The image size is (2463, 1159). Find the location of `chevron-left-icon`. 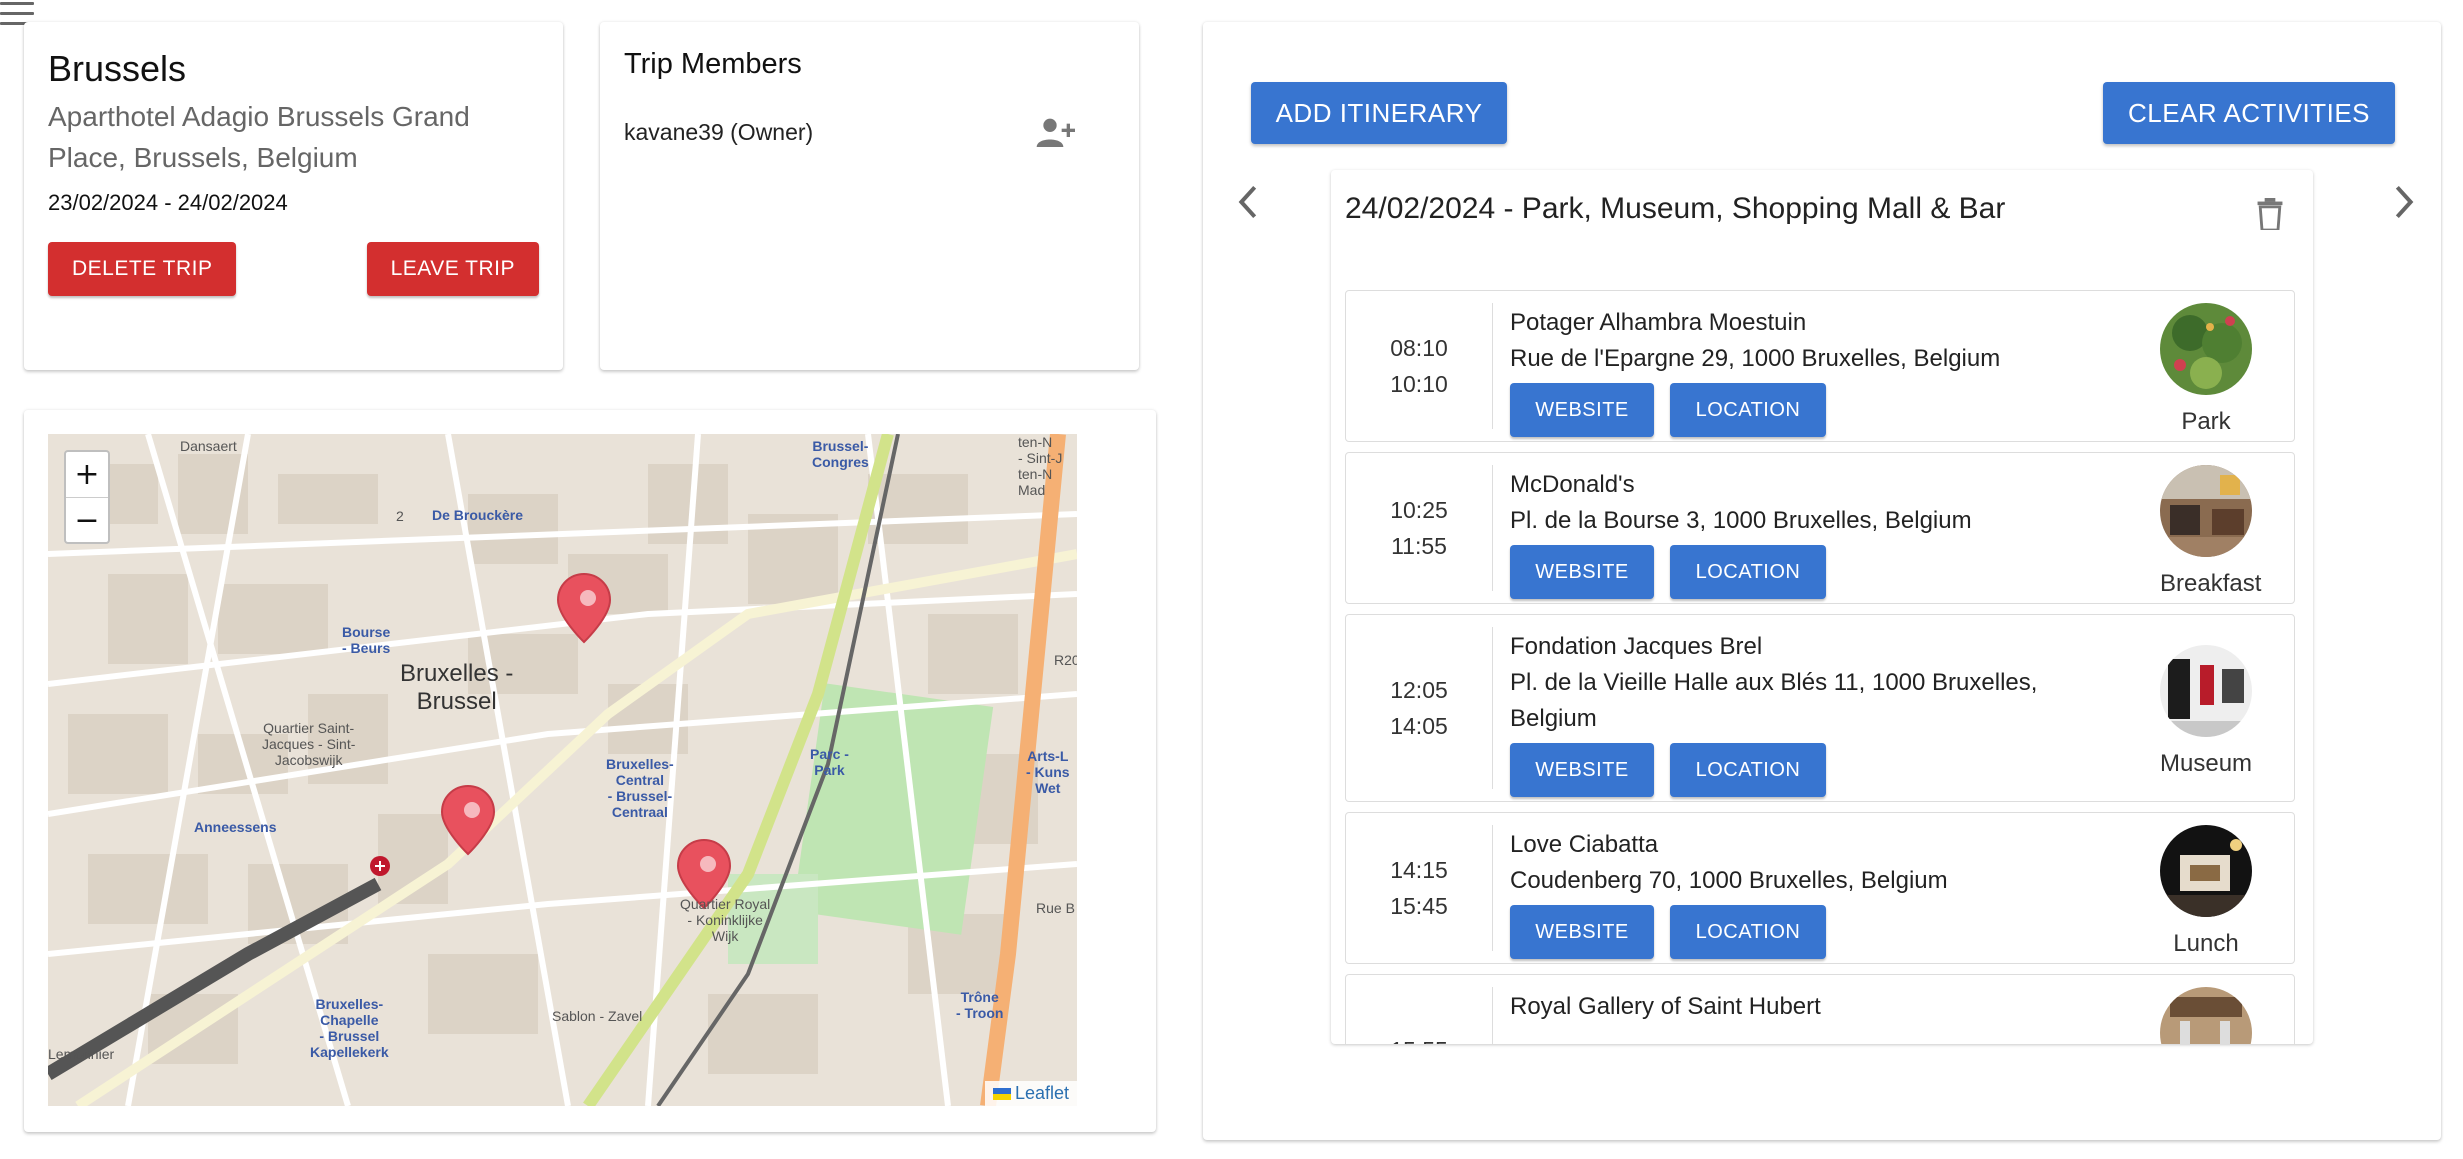

chevron-left-icon is located at coordinates (1248, 202).